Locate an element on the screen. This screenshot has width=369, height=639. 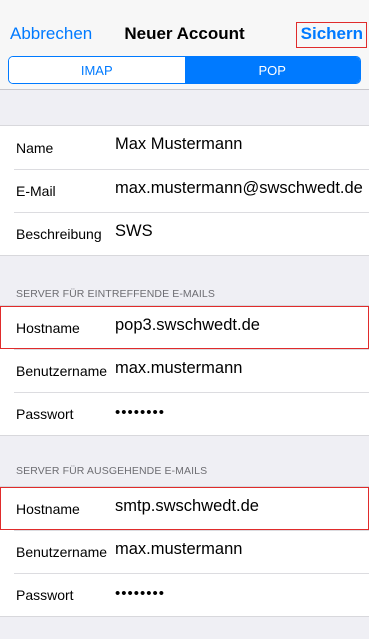
navigation-bar: Abbrechen Neuer Account Sichern IMAP POP is located at coordinates (184, 45).